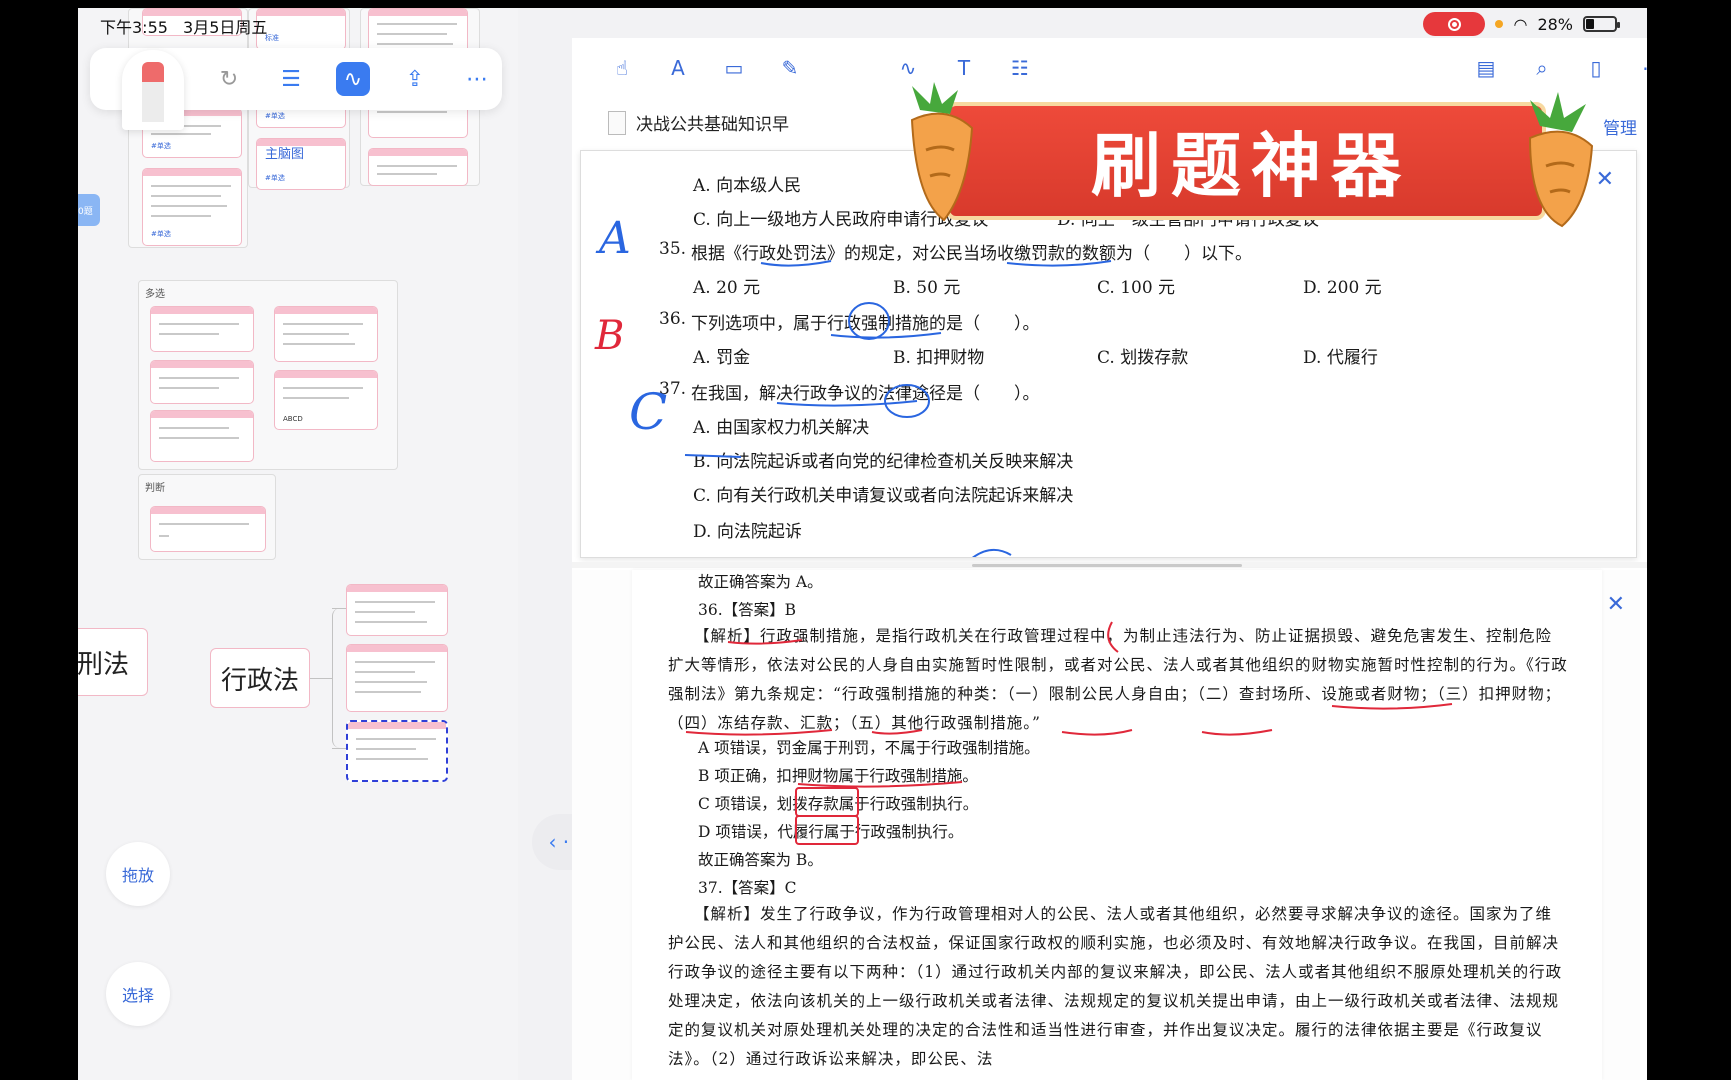 The width and height of the screenshot is (1731, 1080). Describe the element at coordinates (415, 79) in the screenshot. I see `share-icon: ⇪` at that location.